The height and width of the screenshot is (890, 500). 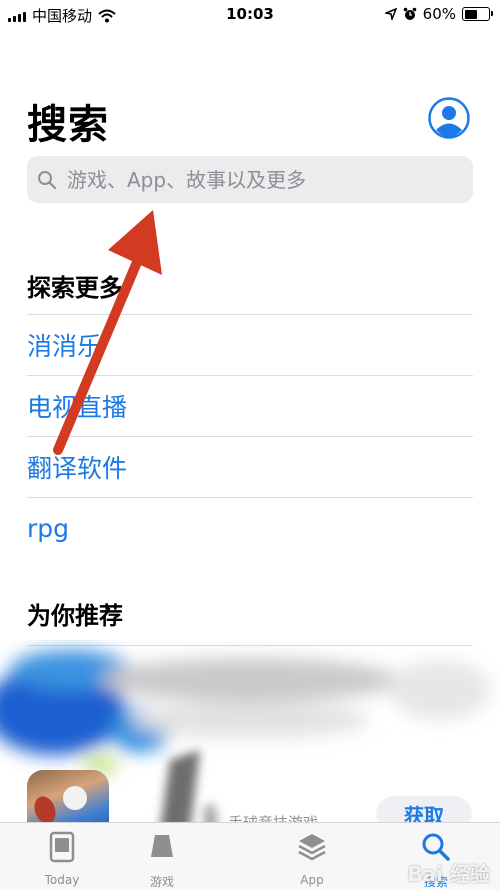 I want to click on search-input, so click(x=269, y=179).